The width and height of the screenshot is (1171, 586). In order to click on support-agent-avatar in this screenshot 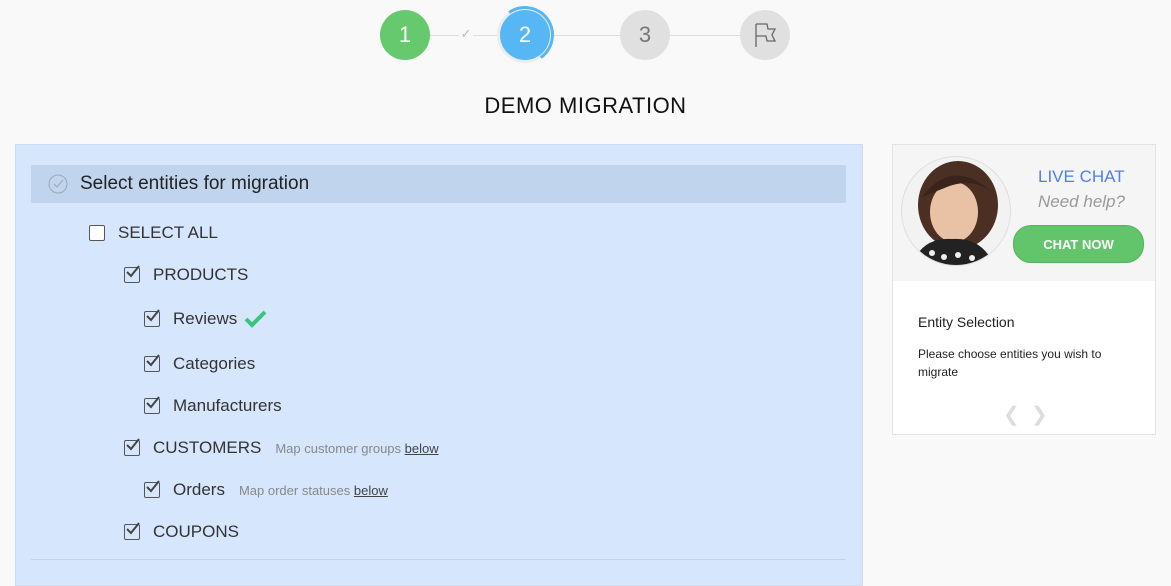, I will do `click(956, 211)`.